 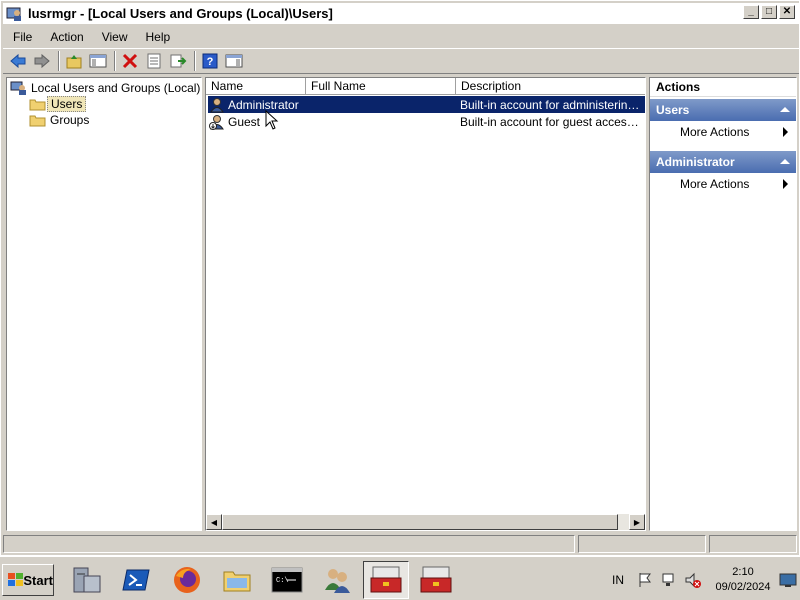 What do you see at coordinates (743, 572) in the screenshot?
I see `clock-time: 2:10` at bounding box center [743, 572].